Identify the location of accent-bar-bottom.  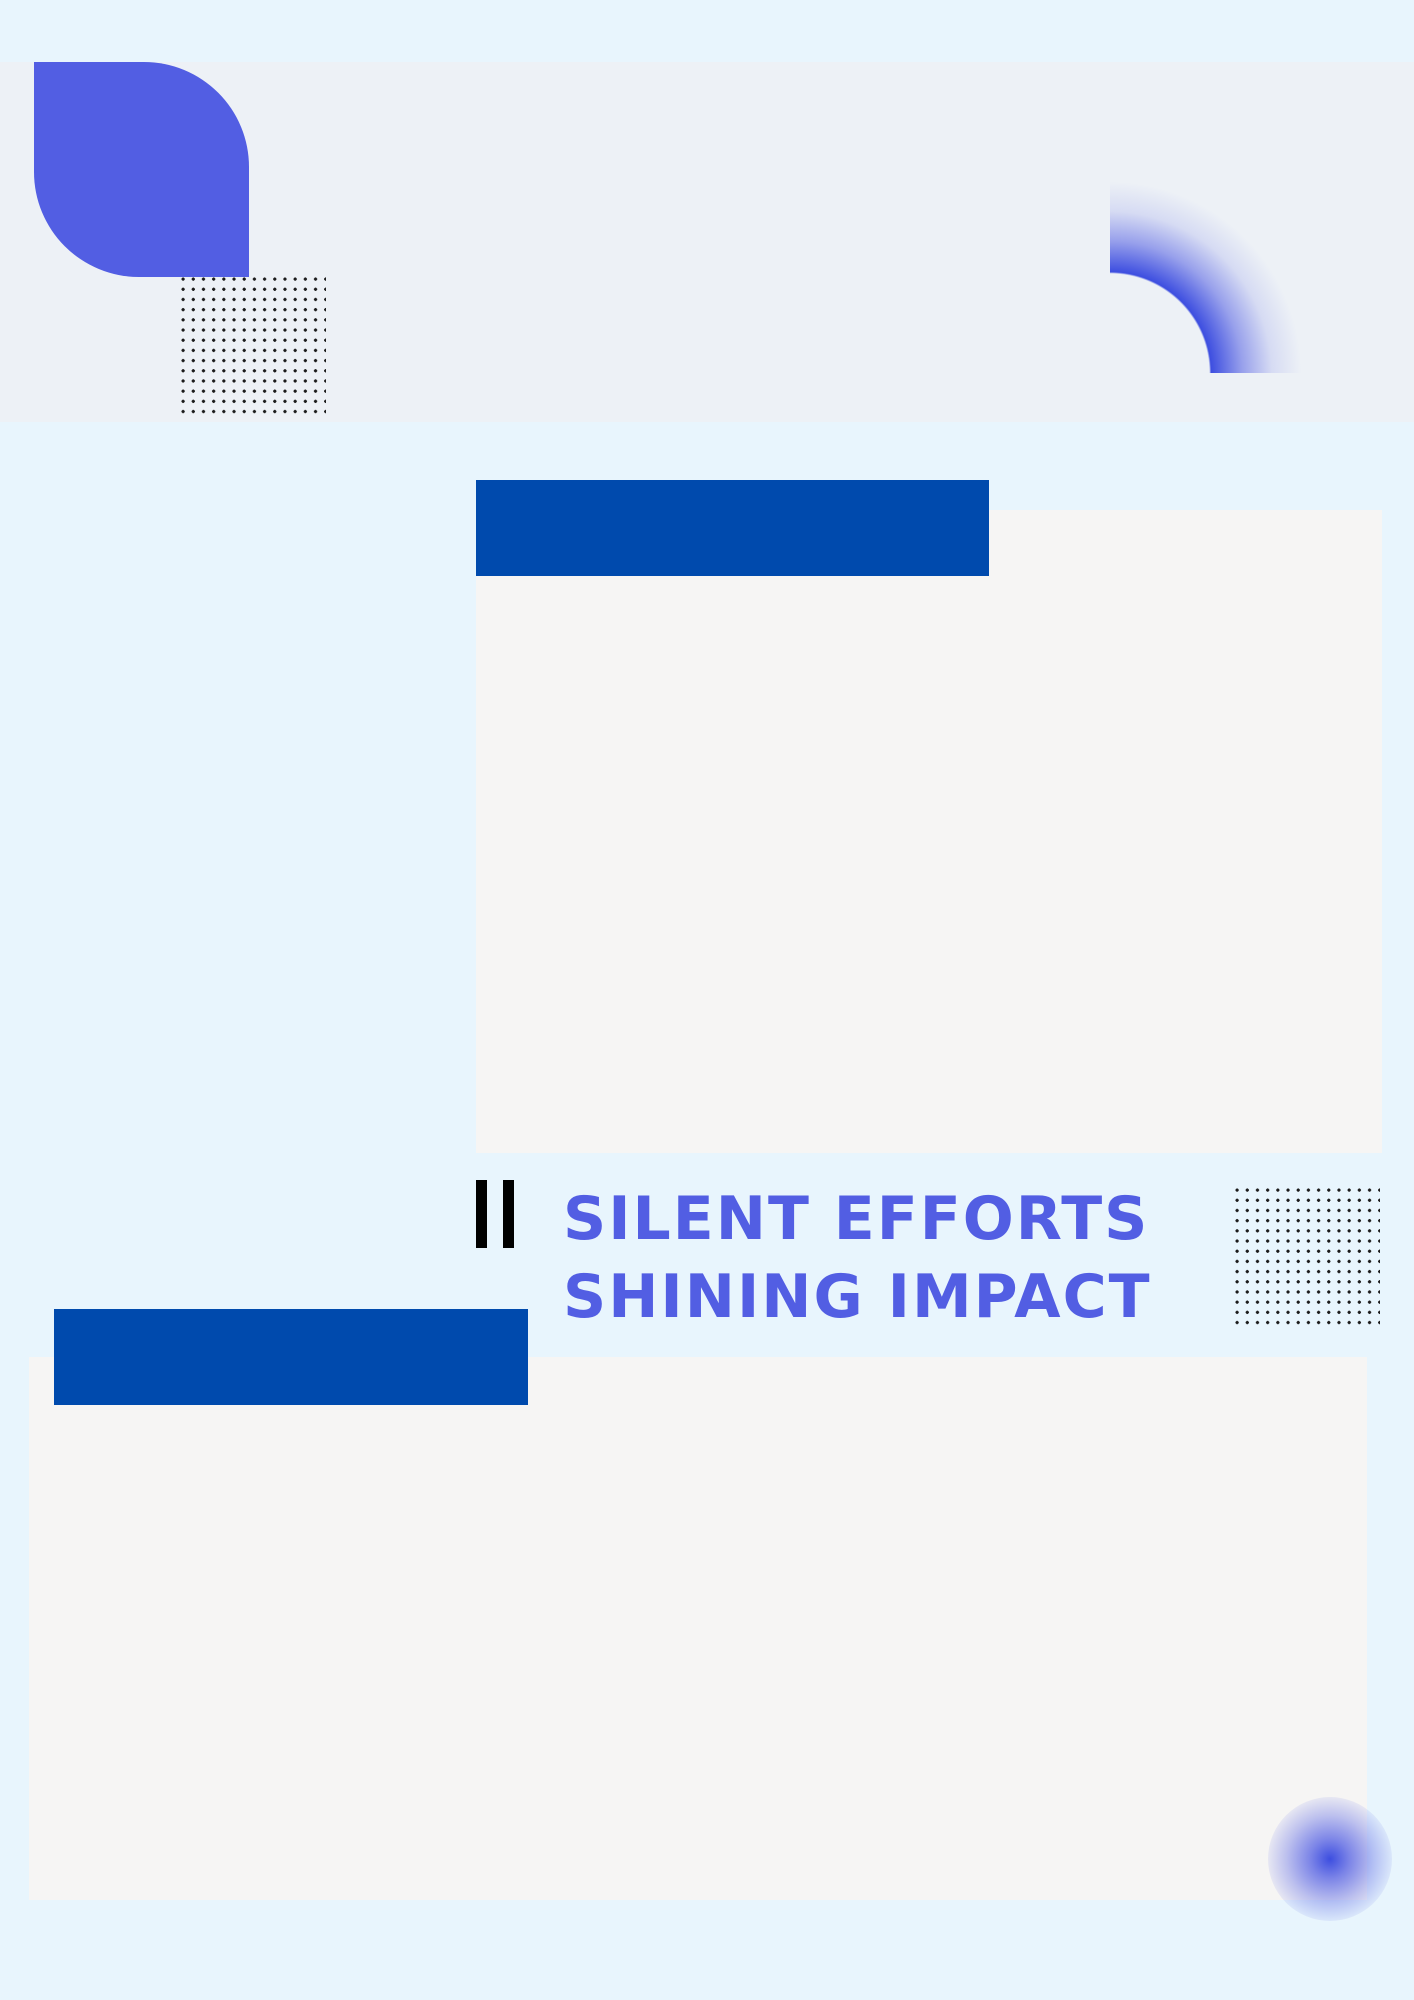
(291, 1357).